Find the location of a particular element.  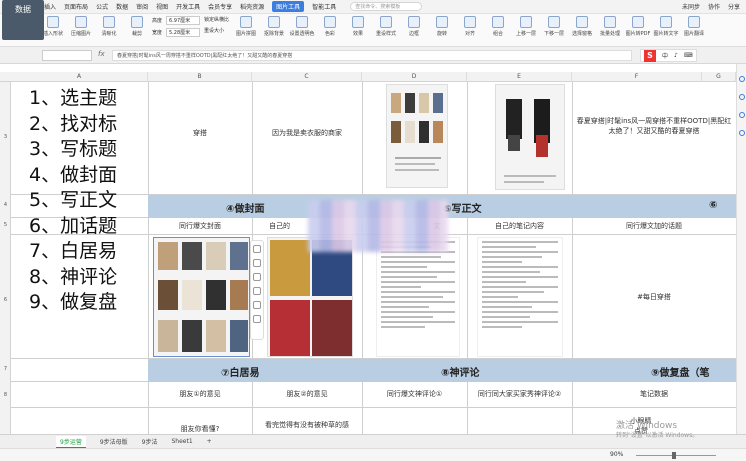

cell-target: 因为我是卖衣服的商家 is located at coordinates (307, 133).